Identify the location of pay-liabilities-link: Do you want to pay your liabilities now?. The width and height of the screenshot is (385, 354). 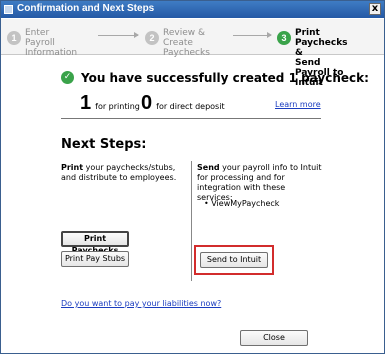
(141, 303).